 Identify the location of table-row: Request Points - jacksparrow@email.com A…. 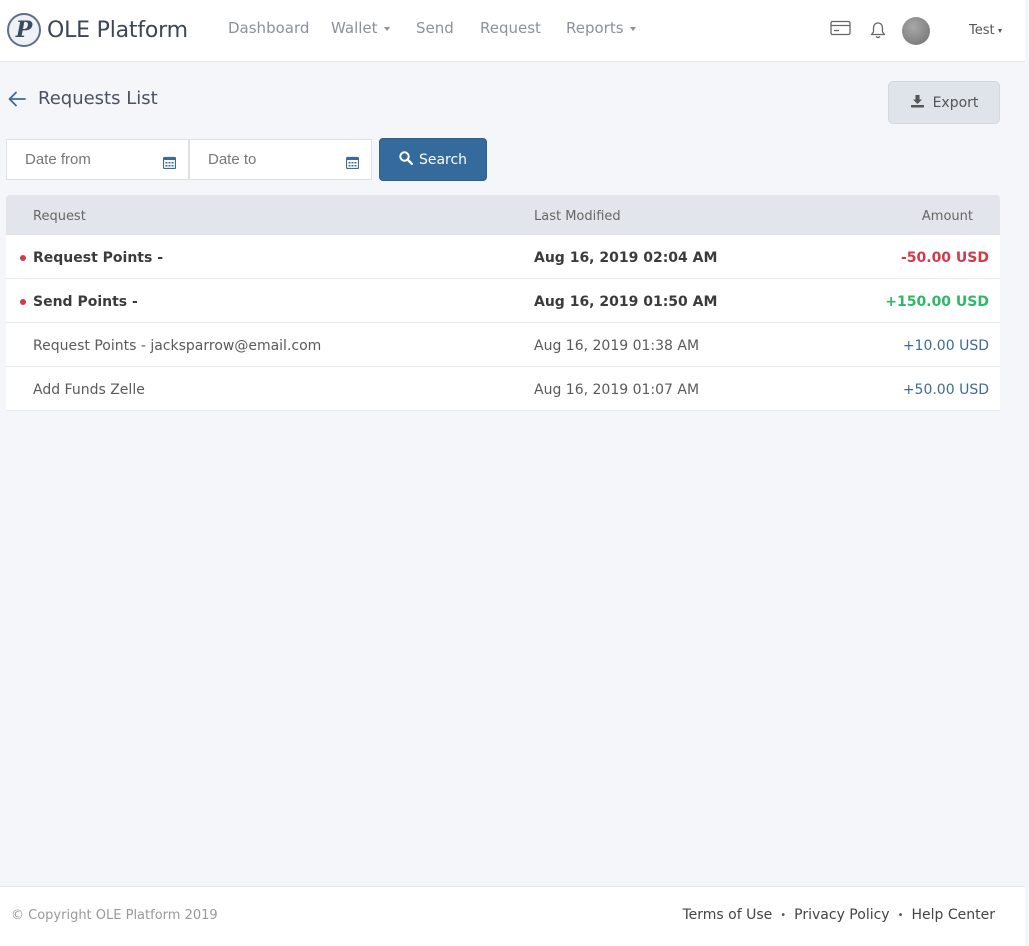
(503, 345).